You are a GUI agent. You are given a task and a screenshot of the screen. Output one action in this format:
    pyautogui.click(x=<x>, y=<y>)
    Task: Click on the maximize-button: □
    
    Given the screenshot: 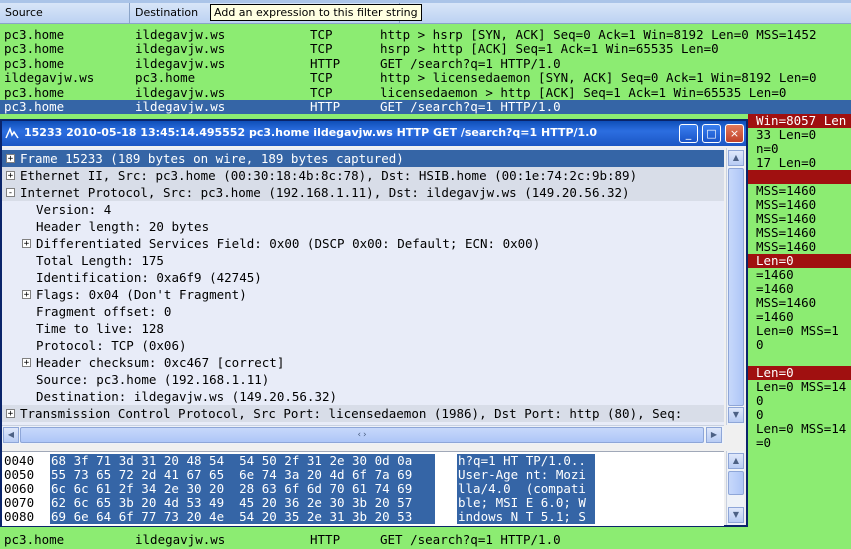 What is the action you would take?
    pyautogui.click(x=711, y=133)
    